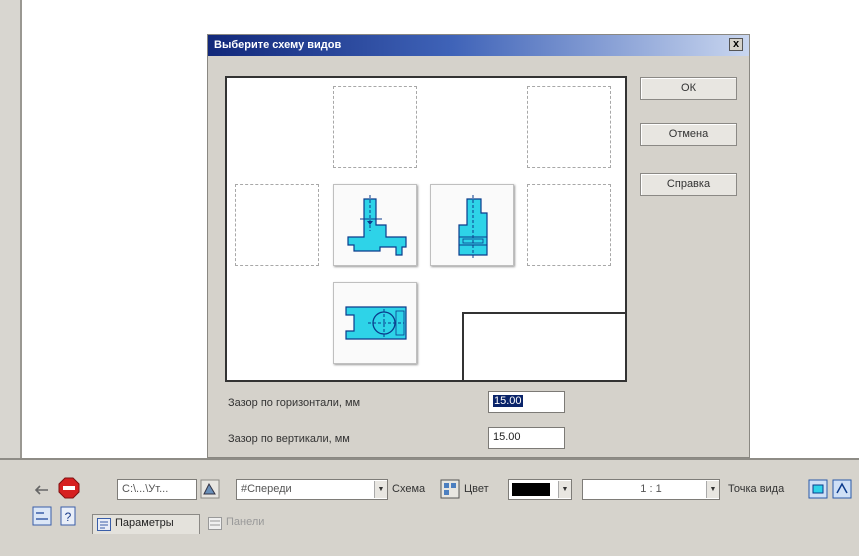 Image resolution: width=859 pixels, height=556 pixels. What do you see at coordinates (11, 229) in the screenshot?
I see `left-panel-strip` at bounding box center [11, 229].